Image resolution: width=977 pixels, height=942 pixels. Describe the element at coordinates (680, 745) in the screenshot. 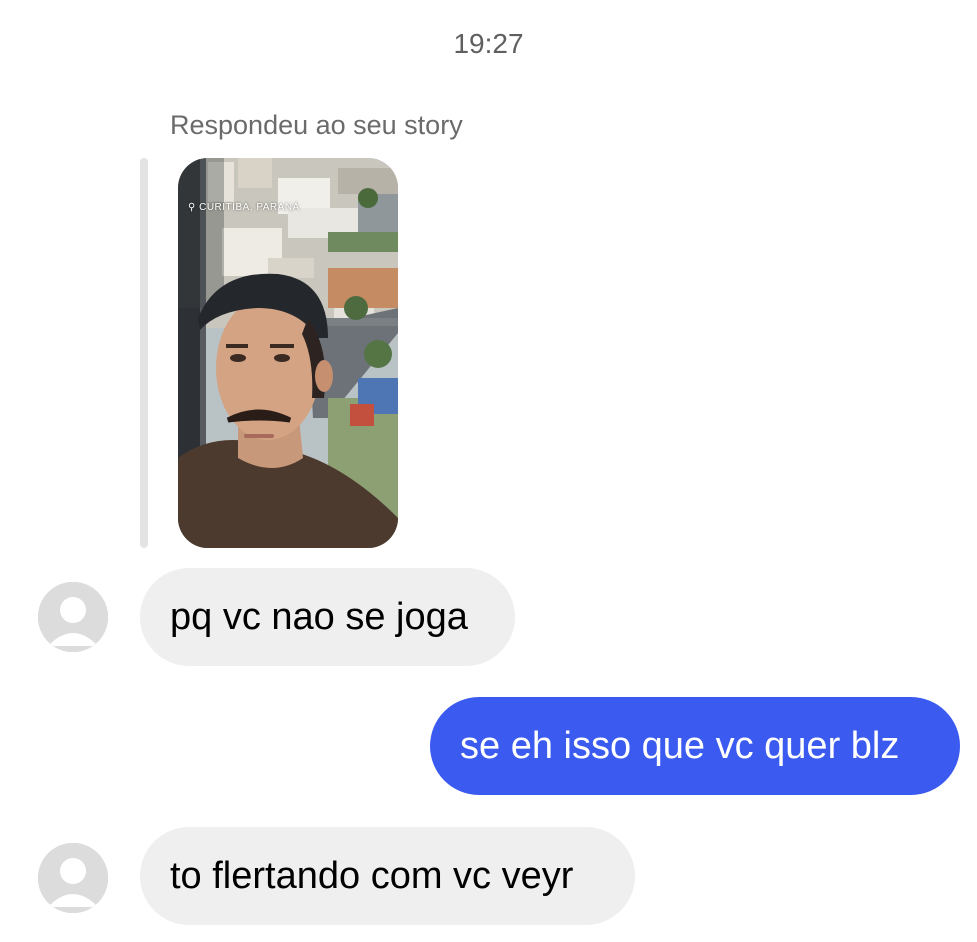

I see `message-text: se eh isso que vc quer blz` at that location.